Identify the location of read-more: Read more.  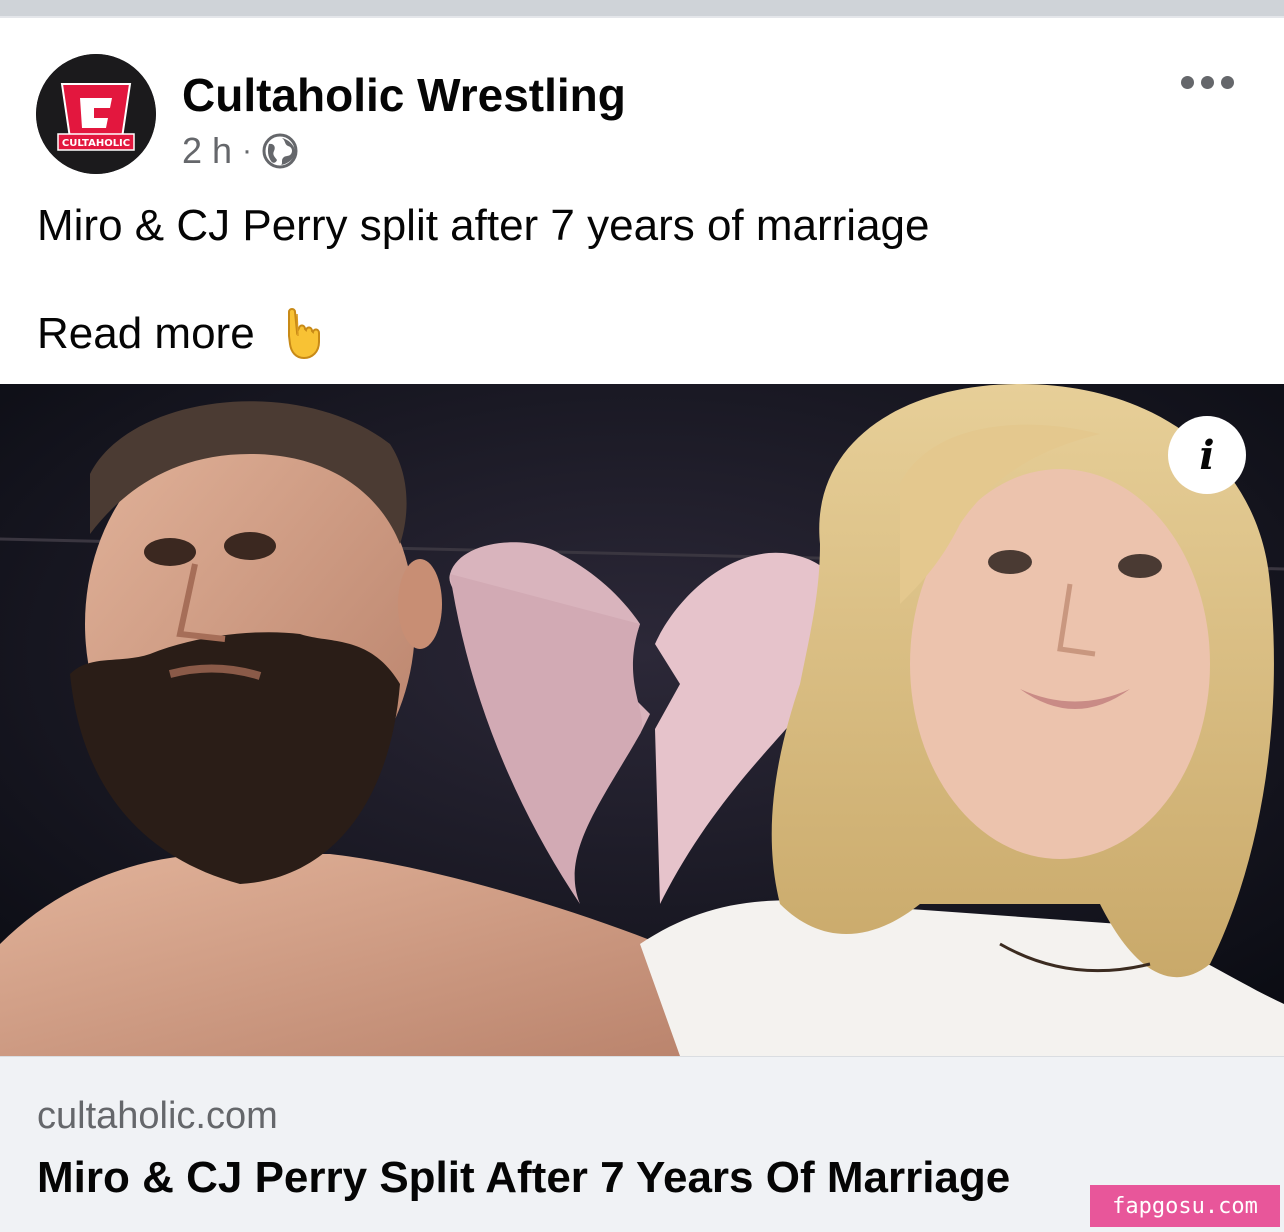
(180, 334).